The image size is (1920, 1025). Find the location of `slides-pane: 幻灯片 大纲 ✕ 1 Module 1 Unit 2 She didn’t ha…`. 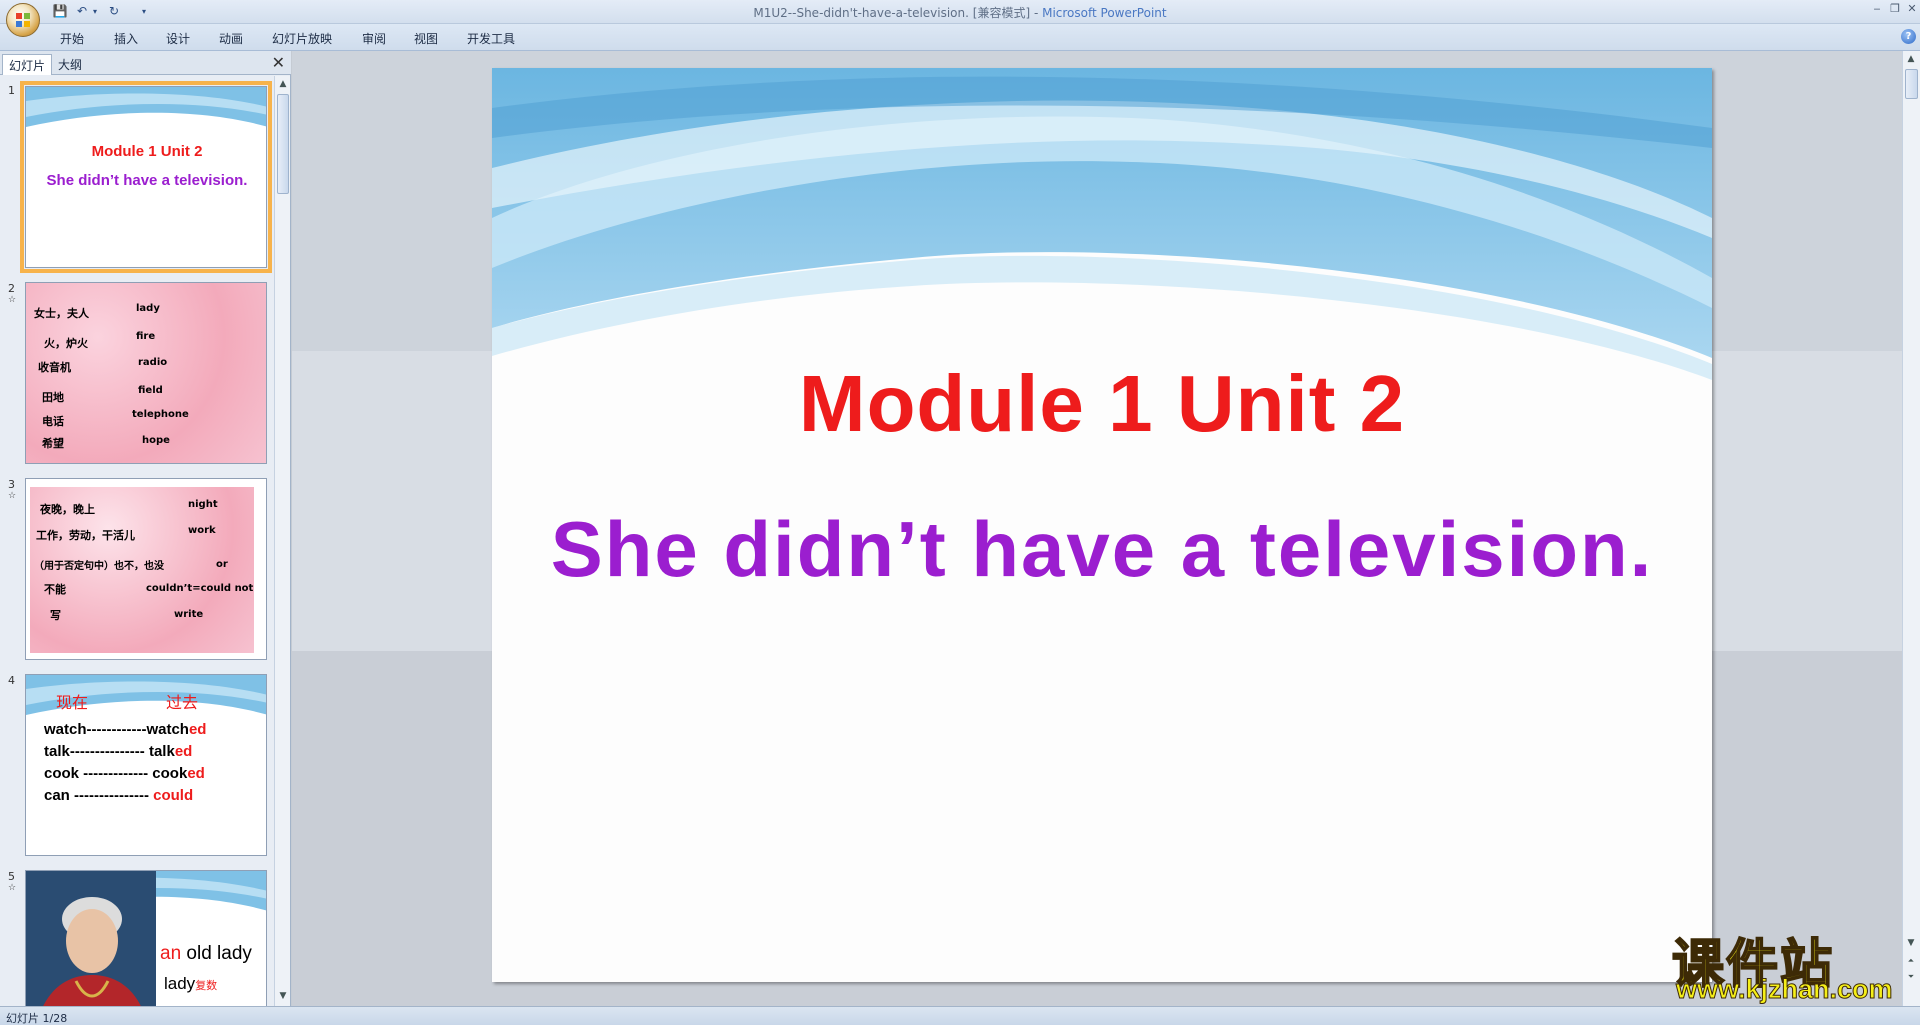

slides-pane: 幻灯片 大纲 ✕ 1 Module 1 Unit 2 She didn’t ha… is located at coordinates (145, 528).